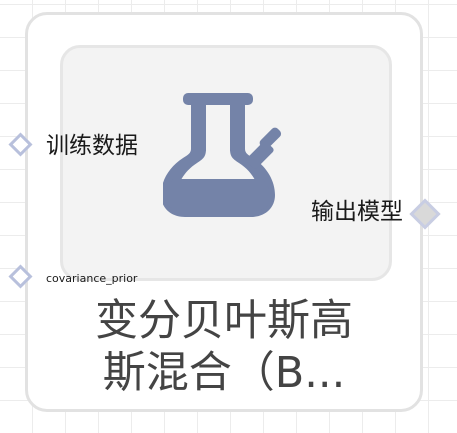  What do you see at coordinates (222, 155) in the screenshot?
I see `flask-icon` at bounding box center [222, 155].